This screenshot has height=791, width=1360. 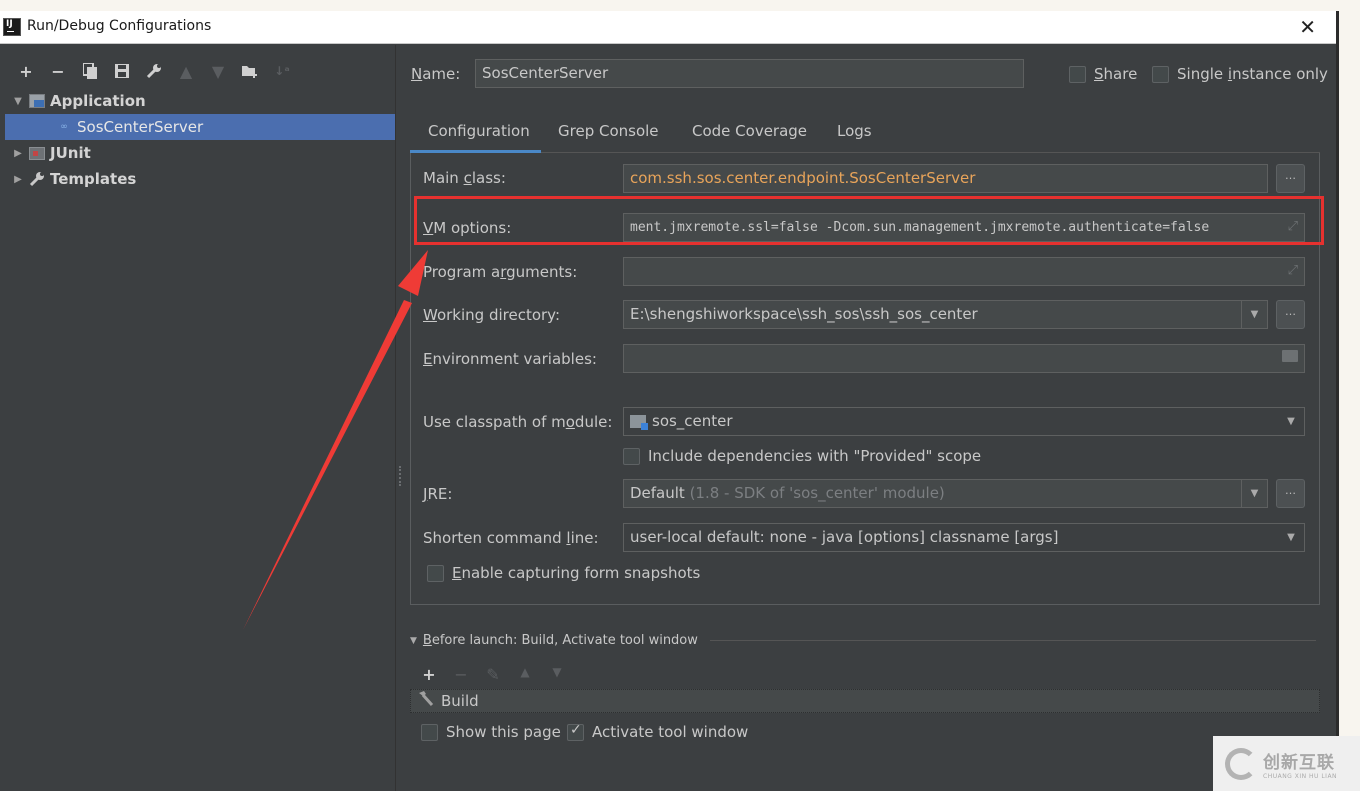 I want to click on activate-tool-window-check, so click(x=575, y=731).